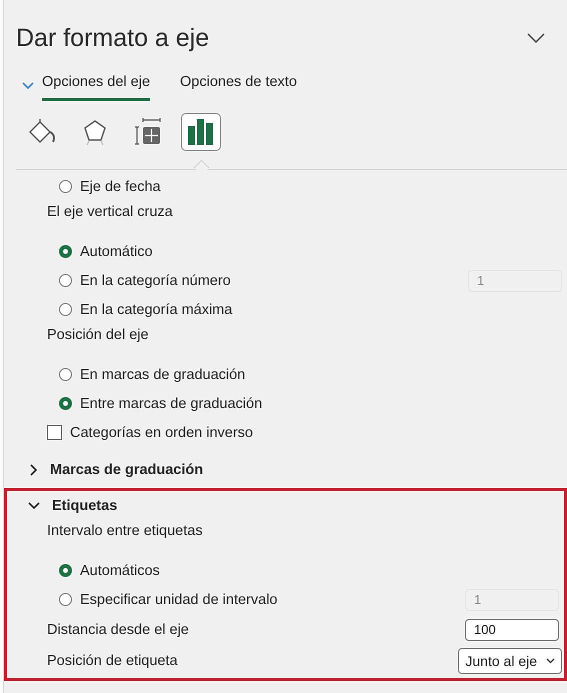 The height and width of the screenshot is (693, 567). What do you see at coordinates (113, 38) in the screenshot?
I see `panel-title: Dar formato a eje` at bounding box center [113, 38].